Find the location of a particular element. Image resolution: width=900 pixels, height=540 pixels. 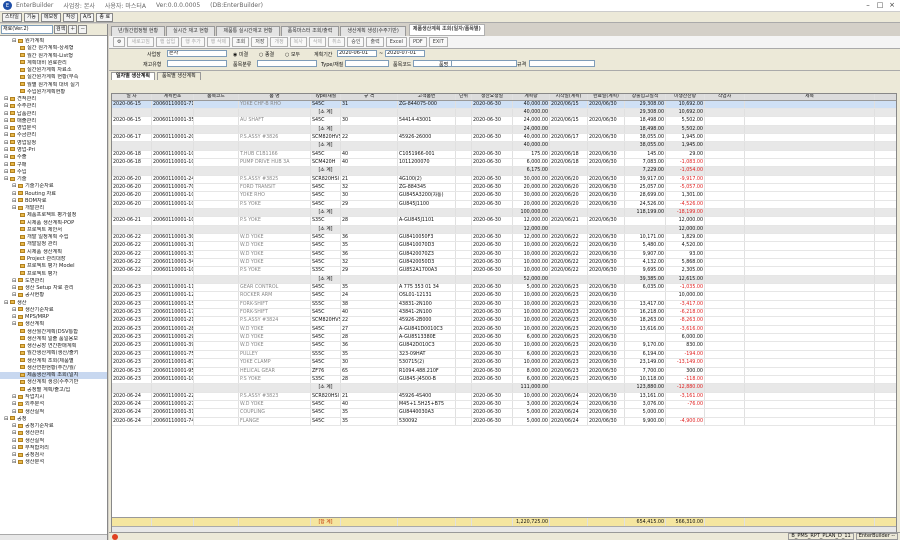

collapse-all-button: － is located at coordinates (83, 29).